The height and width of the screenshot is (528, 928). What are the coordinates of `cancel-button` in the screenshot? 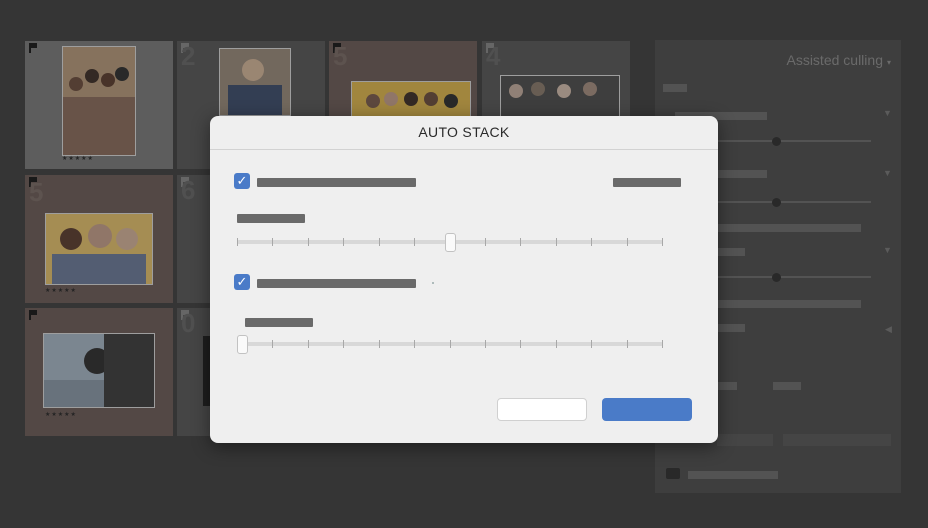 It's located at (542, 409).